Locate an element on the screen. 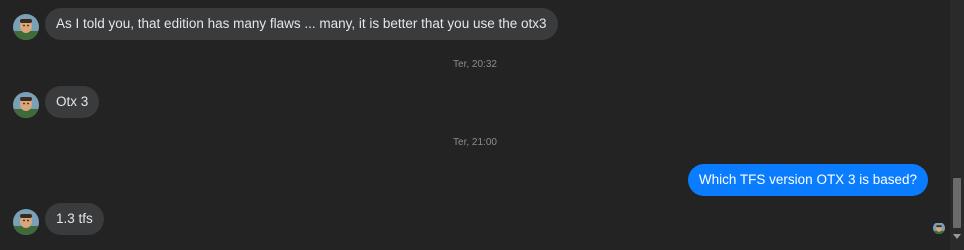 The width and height of the screenshot is (964, 250). incoming-message-bubble: 1.3 tfs is located at coordinates (74, 219).